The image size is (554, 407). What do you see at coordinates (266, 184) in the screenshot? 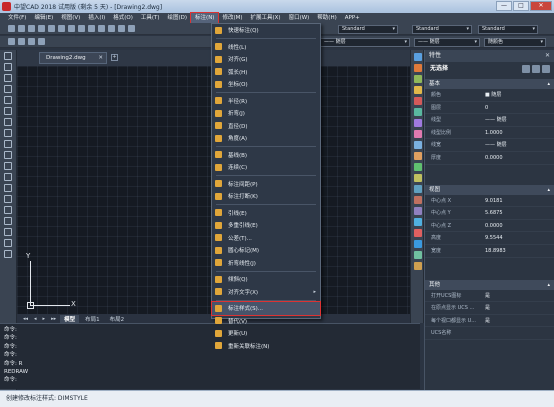
I see `dimension-menu-item: 标注间距(P)` at bounding box center [266, 184].